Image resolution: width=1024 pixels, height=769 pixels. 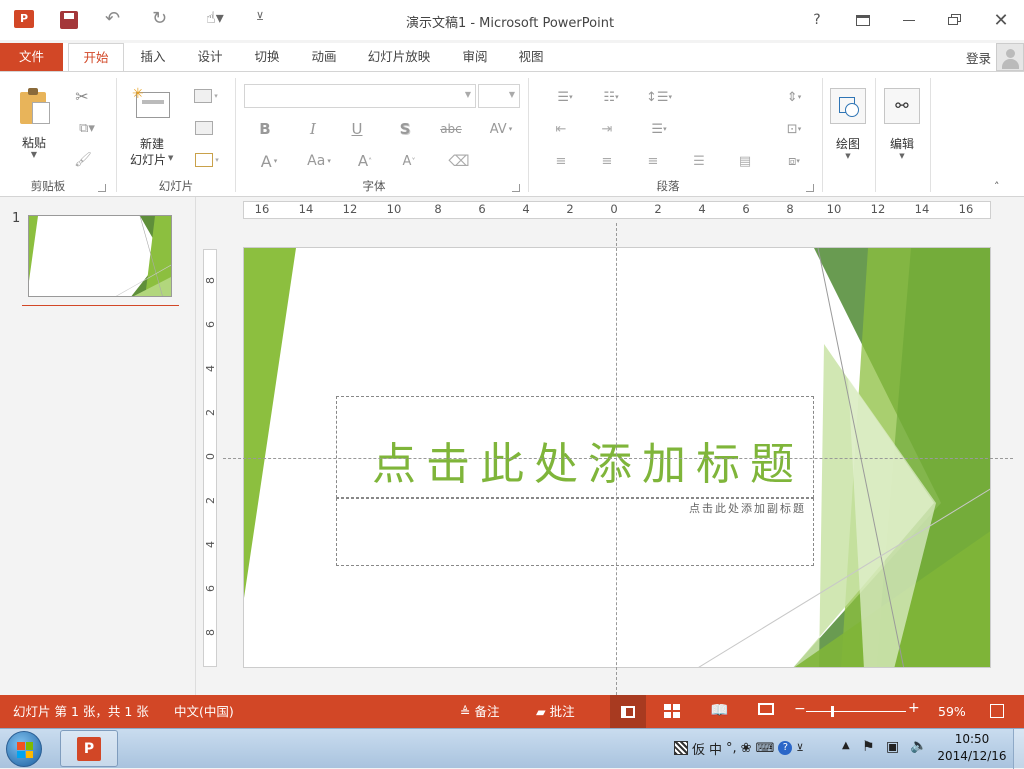 I want to click on section-icon: ▾, so click(x=207, y=160).